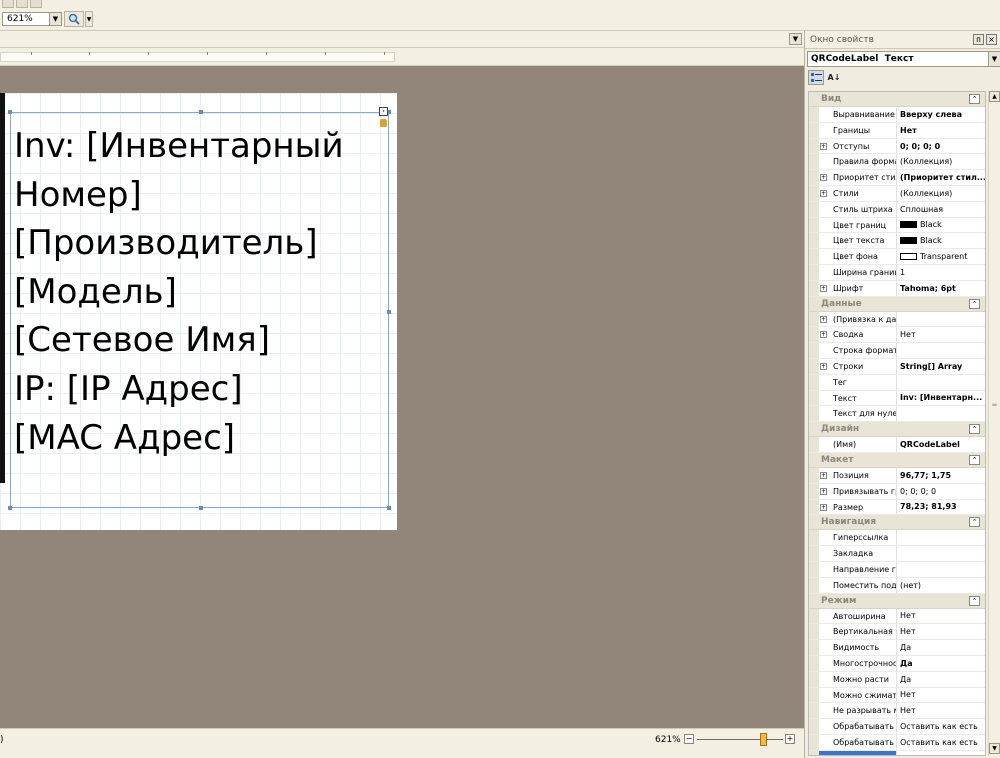  What do you see at coordinates (991, 39) in the screenshot?
I see `close-icon: ×` at bounding box center [991, 39].